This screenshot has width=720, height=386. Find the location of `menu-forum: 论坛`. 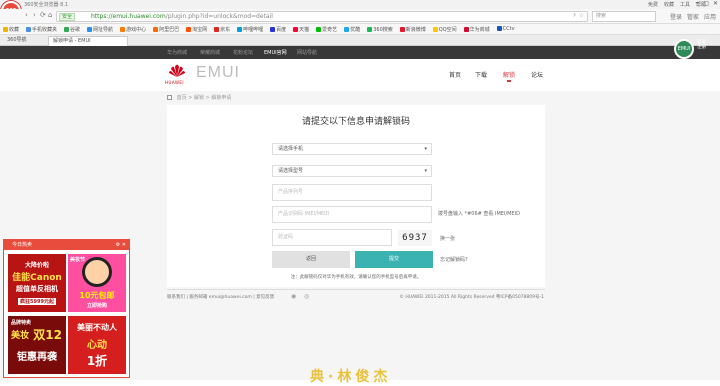

menu-forum: 论坛 is located at coordinates (537, 74).